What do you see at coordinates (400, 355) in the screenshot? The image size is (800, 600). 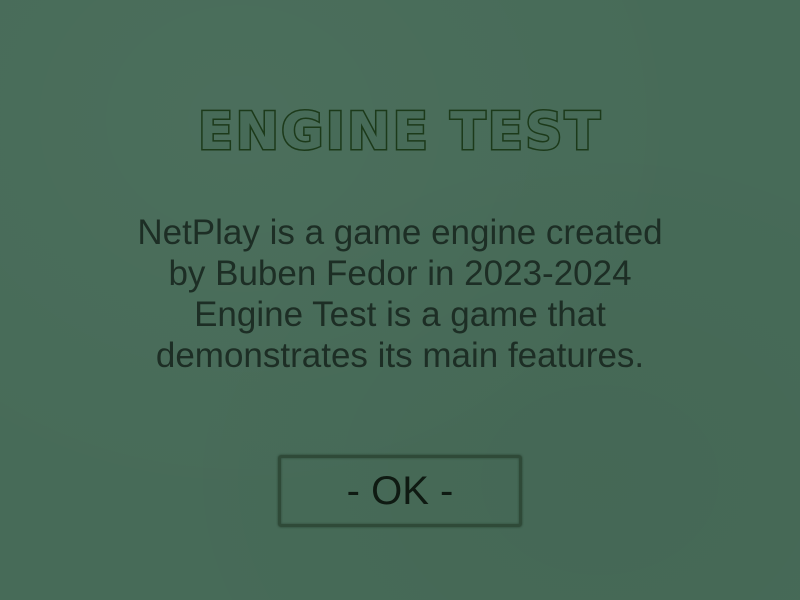 I see `description-line: demonstrates its main features.` at bounding box center [400, 355].